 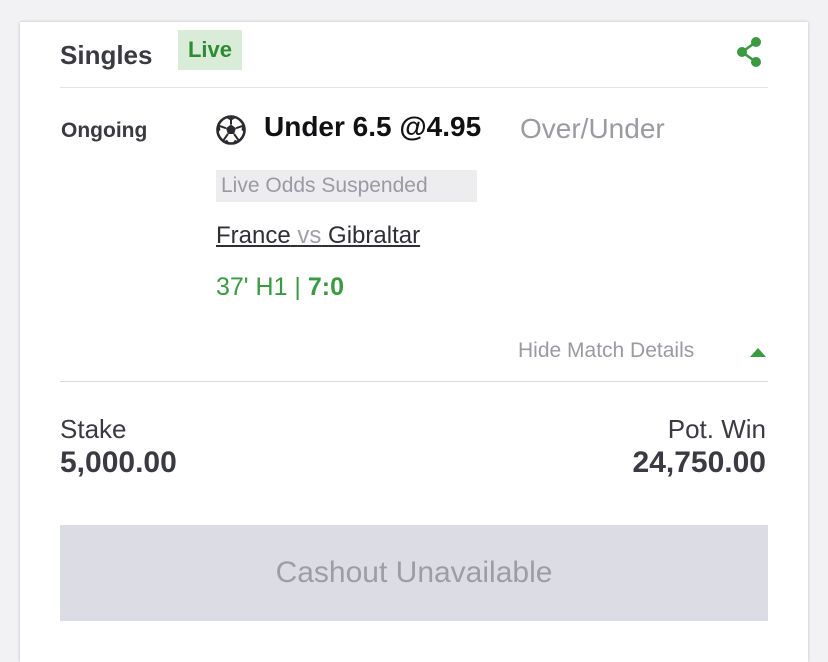 What do you see at coordinates (758, 352) in the screenshot?
I see `caret-up-icon` at bounding box center [758, 352].